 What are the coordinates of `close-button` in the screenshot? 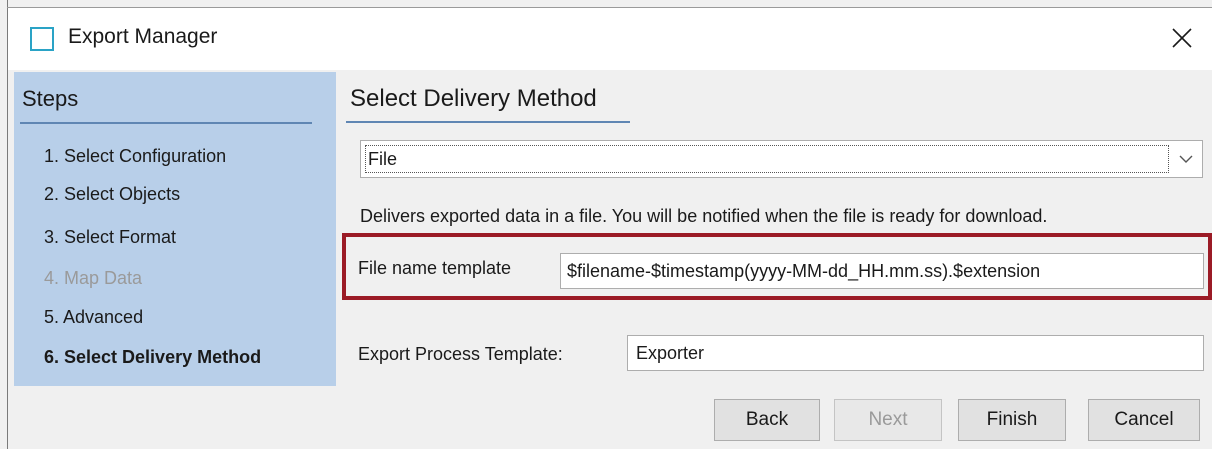 It's located at (1182, 38).